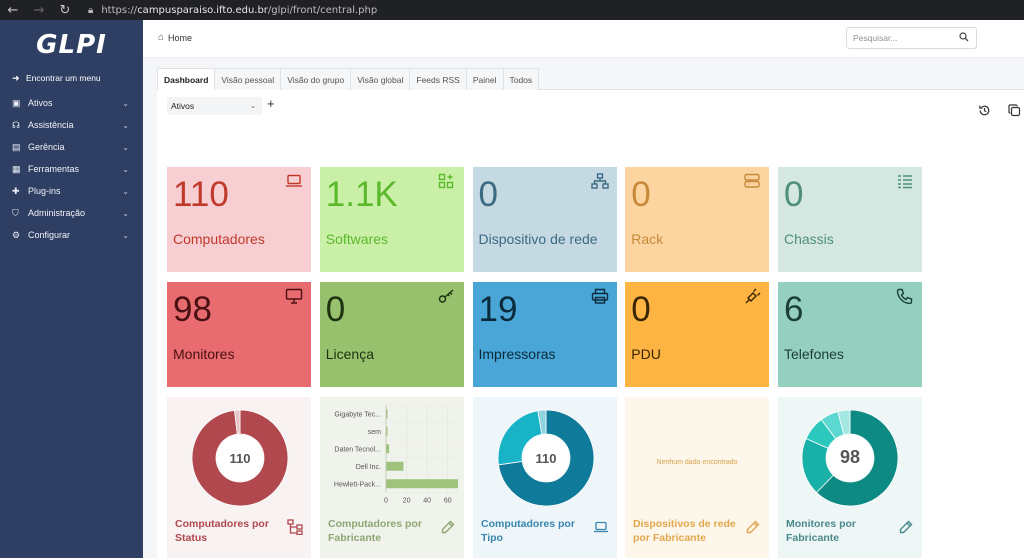  What do you see at coordinates (544, 334) in the screenshot?
I see `stat-card-impressoras: 19 Impressoras` at bounding box center [544, 334].